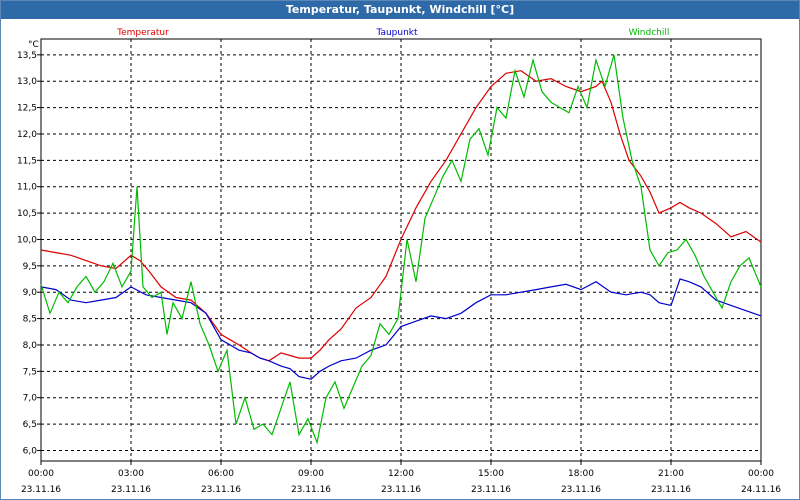 The height and width of the screenshot is (500, 800). What do you see at coordinates (581, 474) in the screenshot?
I see `x-tick-time-label: 18:00` at bounding box center [581, 474].